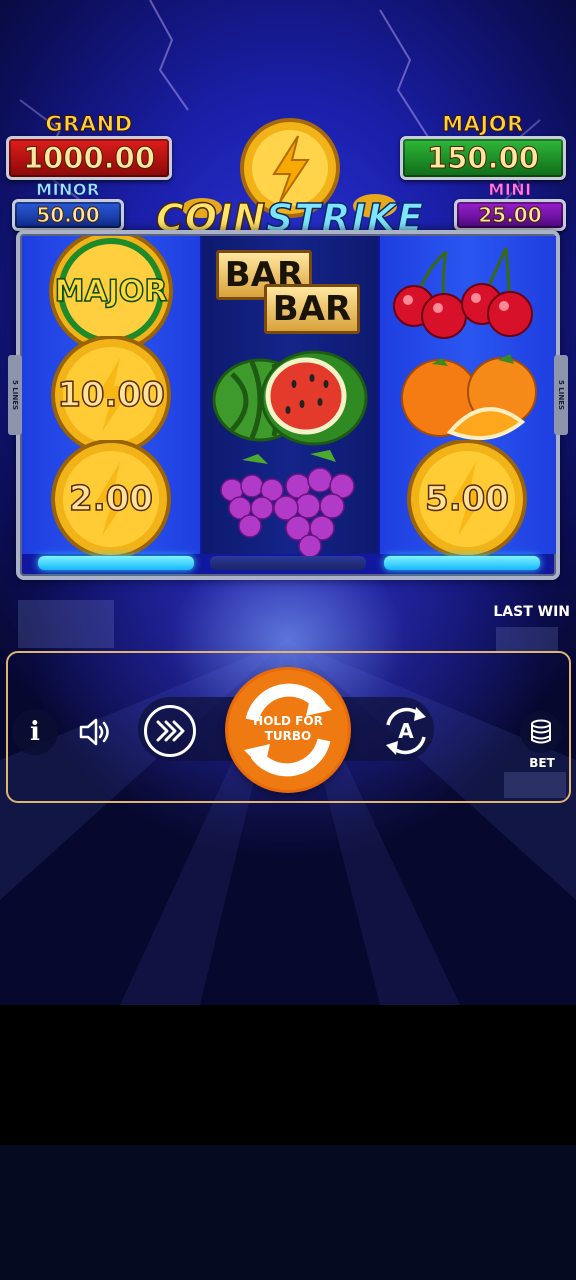 This screenshot has height=1280, width=576. I want to click on sound-button, so click(95, 732).